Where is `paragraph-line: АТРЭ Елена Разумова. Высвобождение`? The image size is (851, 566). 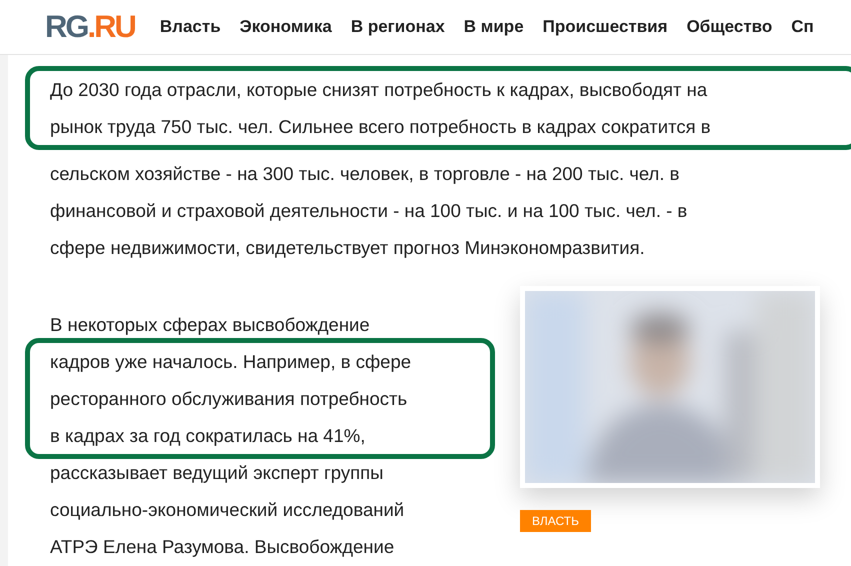 paragraph-line: АТРЭ Елена Разумова. Высвобождение is located at coordinates (223, 547).